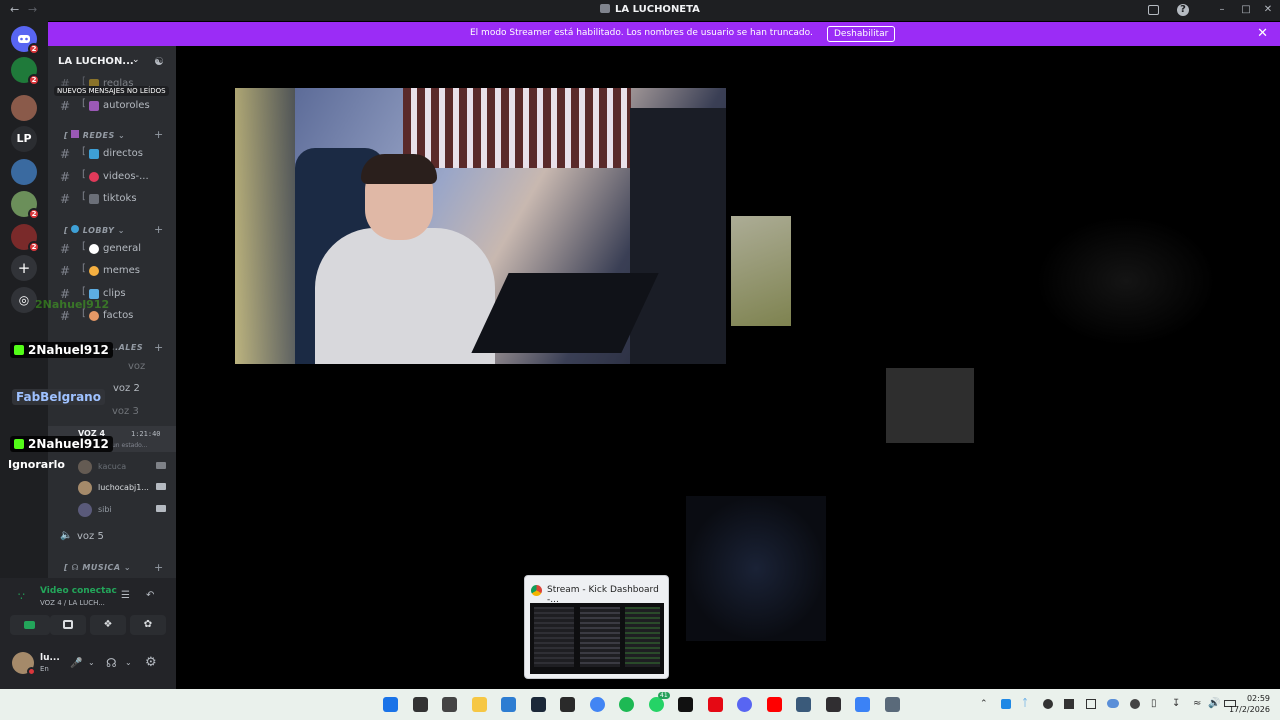 This screenshot has height=720, width=1280. I want to click on minimize-icon: –, so click(1222, 10).